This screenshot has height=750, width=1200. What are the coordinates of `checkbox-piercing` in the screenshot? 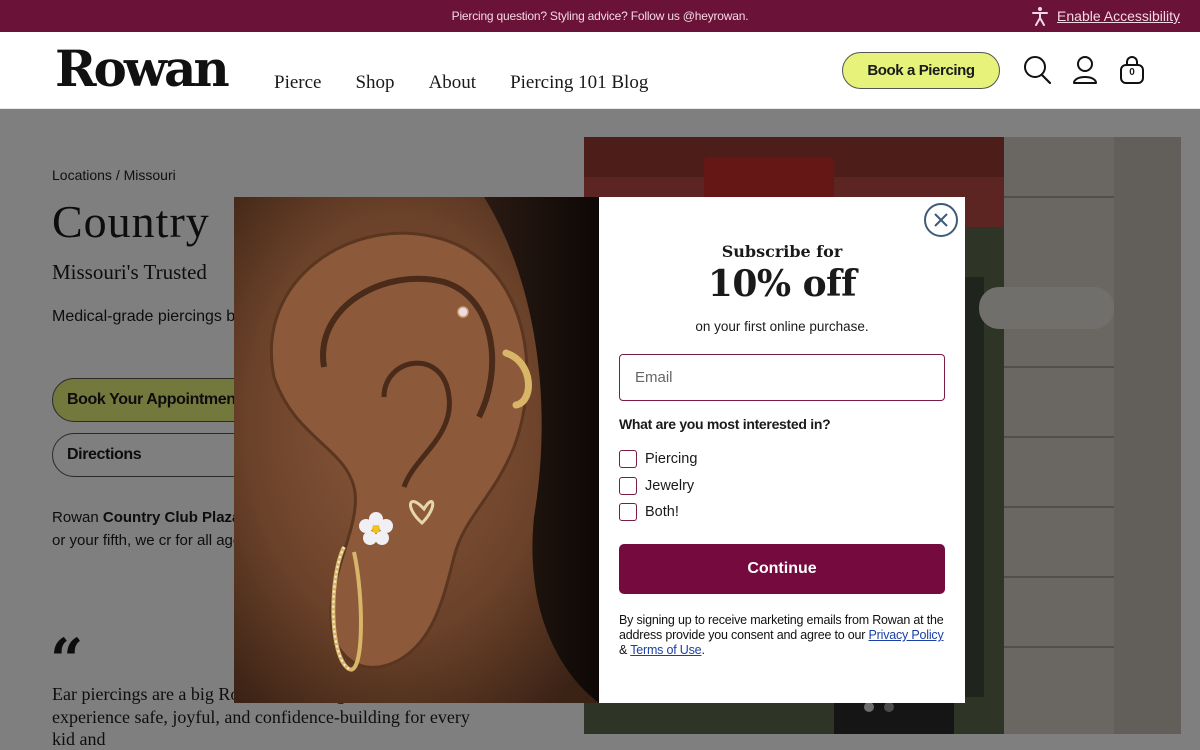 It's located at (628, 459).